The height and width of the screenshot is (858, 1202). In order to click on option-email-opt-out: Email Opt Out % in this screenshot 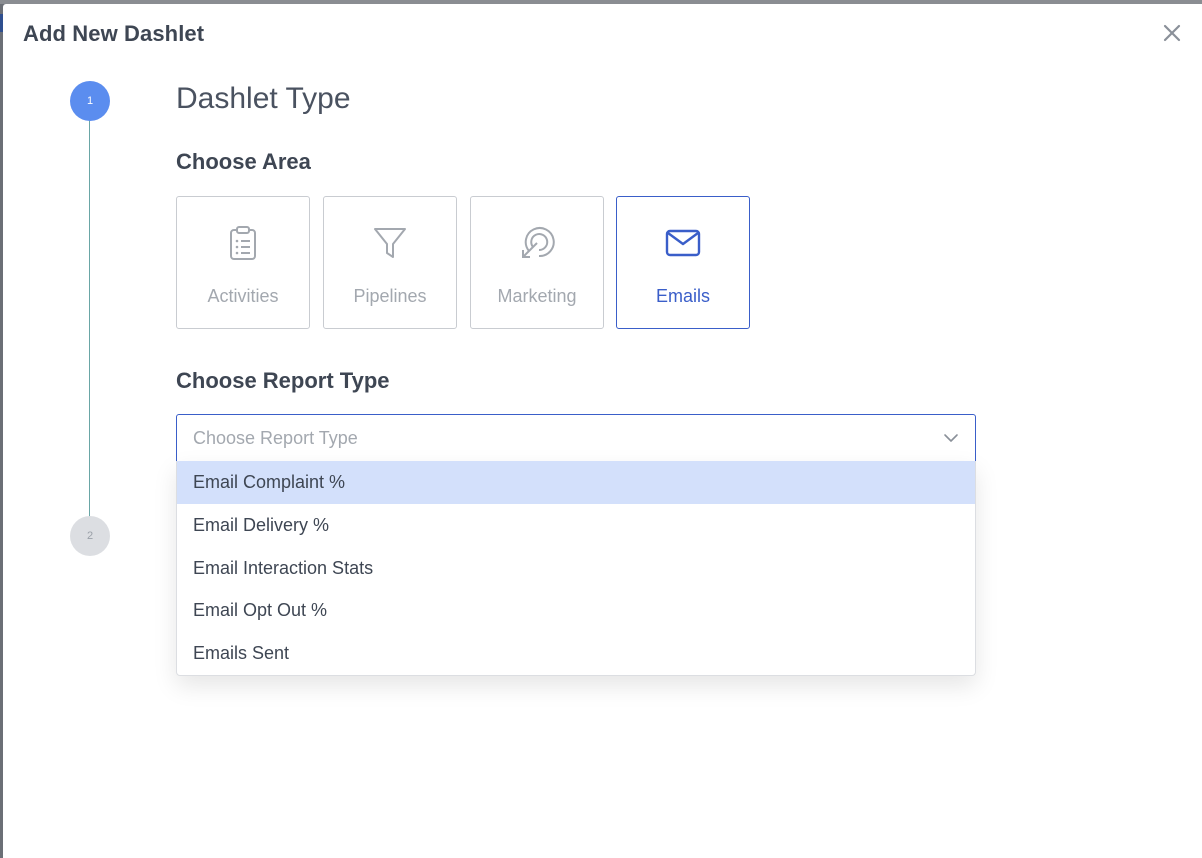, I will do `click(576, 610)`.